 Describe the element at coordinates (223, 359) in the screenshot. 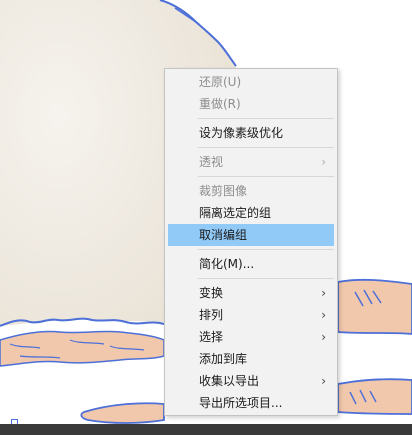

I see `menu-item-label: 添加到库` at that location.